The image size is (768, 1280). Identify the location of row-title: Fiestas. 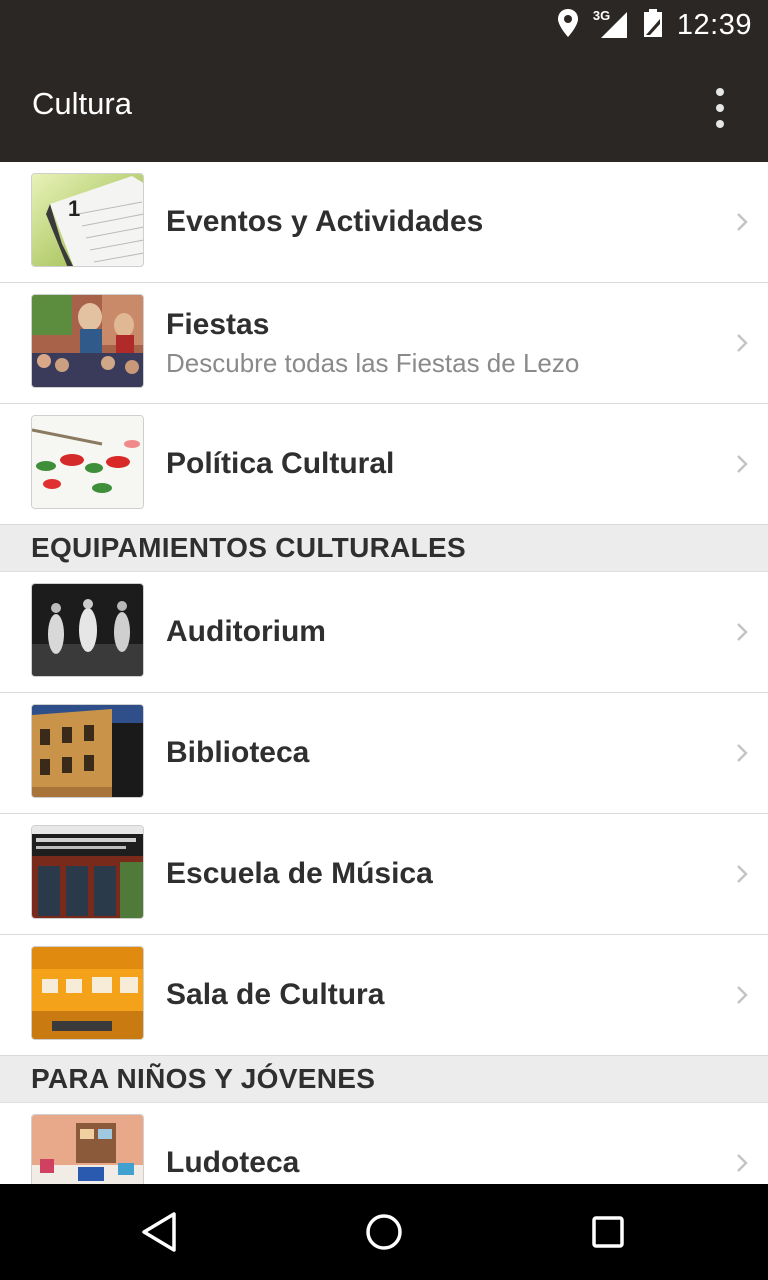
(218, 324).